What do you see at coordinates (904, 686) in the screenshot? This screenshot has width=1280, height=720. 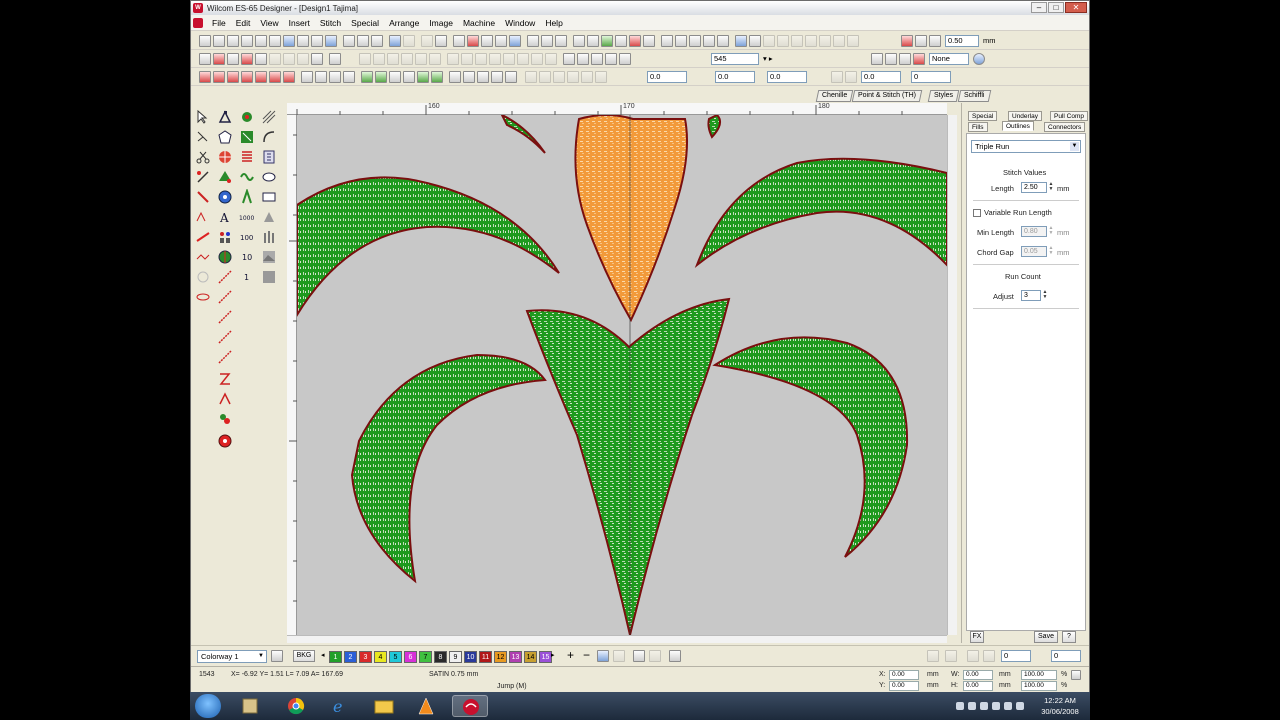 I see `y-field: 0.00` at bounding box center [904, 686].